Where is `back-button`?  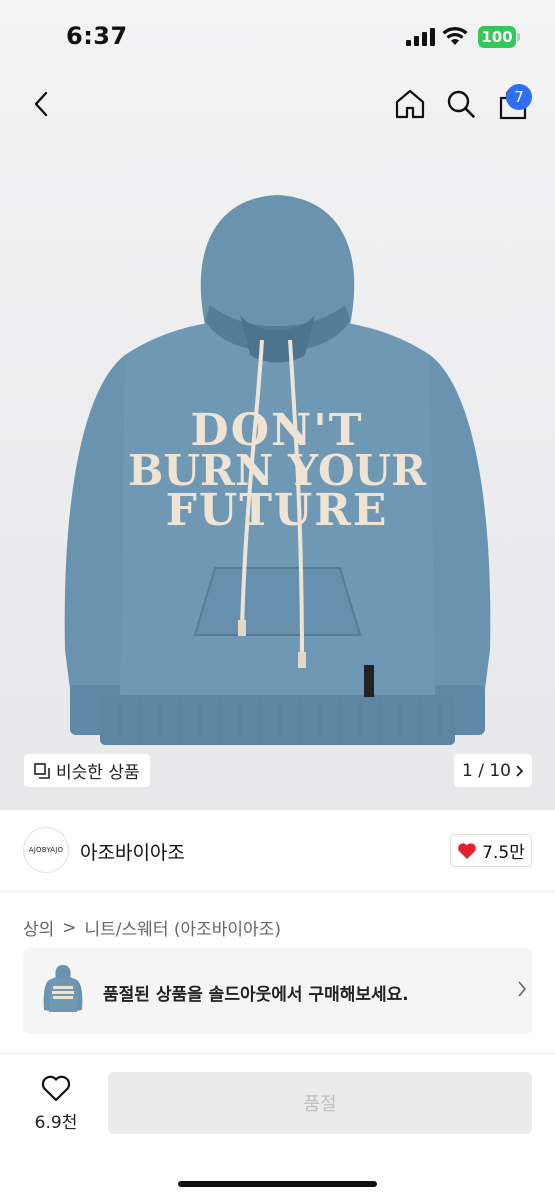
back-button is located at coordinates (42, 104).